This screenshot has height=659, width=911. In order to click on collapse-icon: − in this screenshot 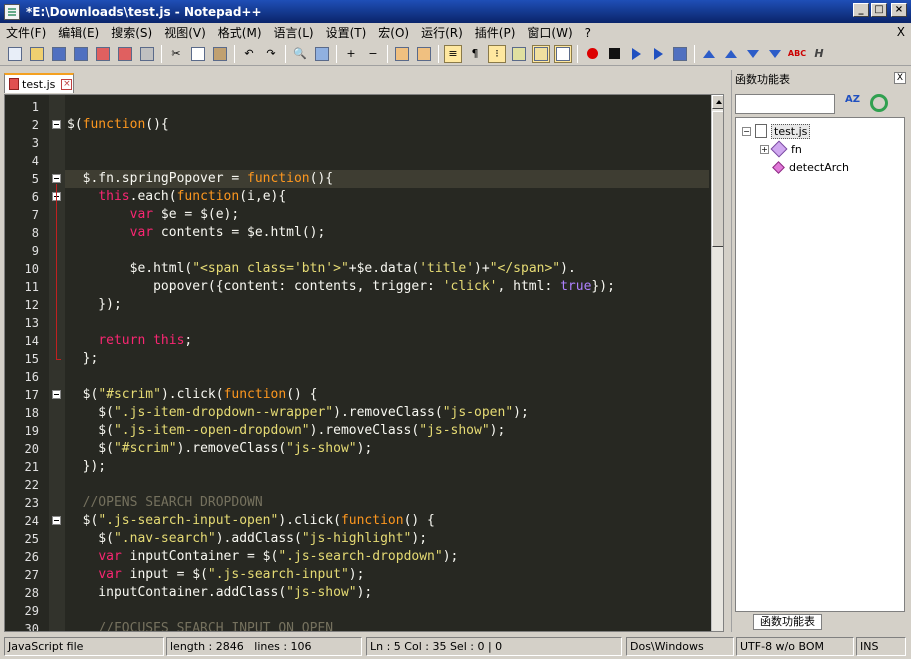, I will do `click(746, 131)`.